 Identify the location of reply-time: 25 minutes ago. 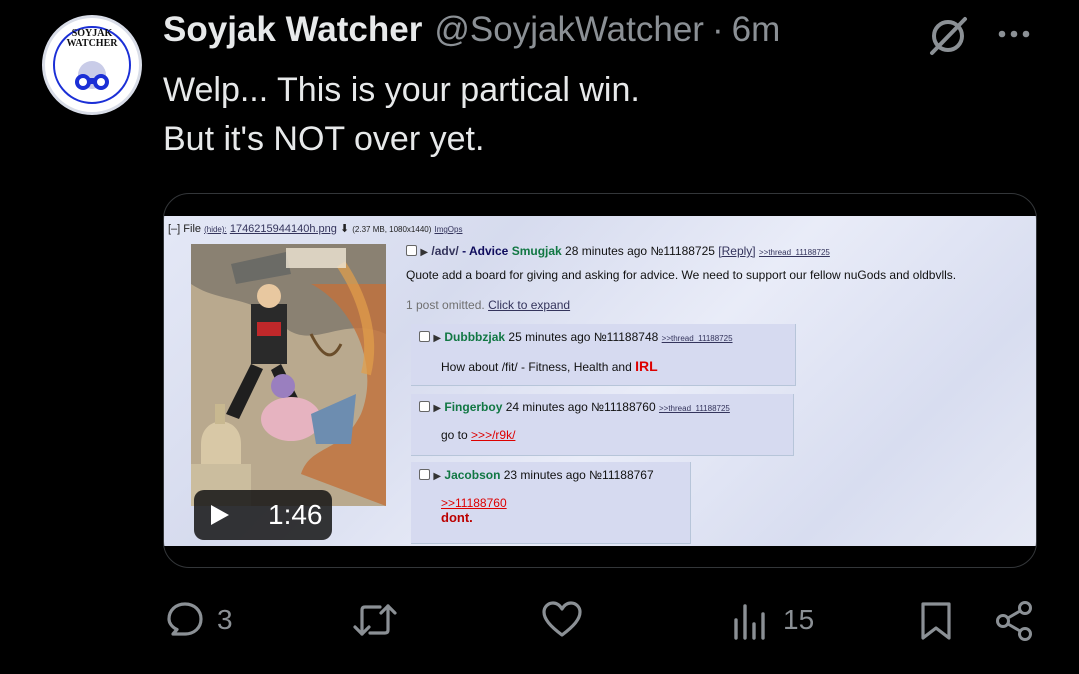
(549, 337).